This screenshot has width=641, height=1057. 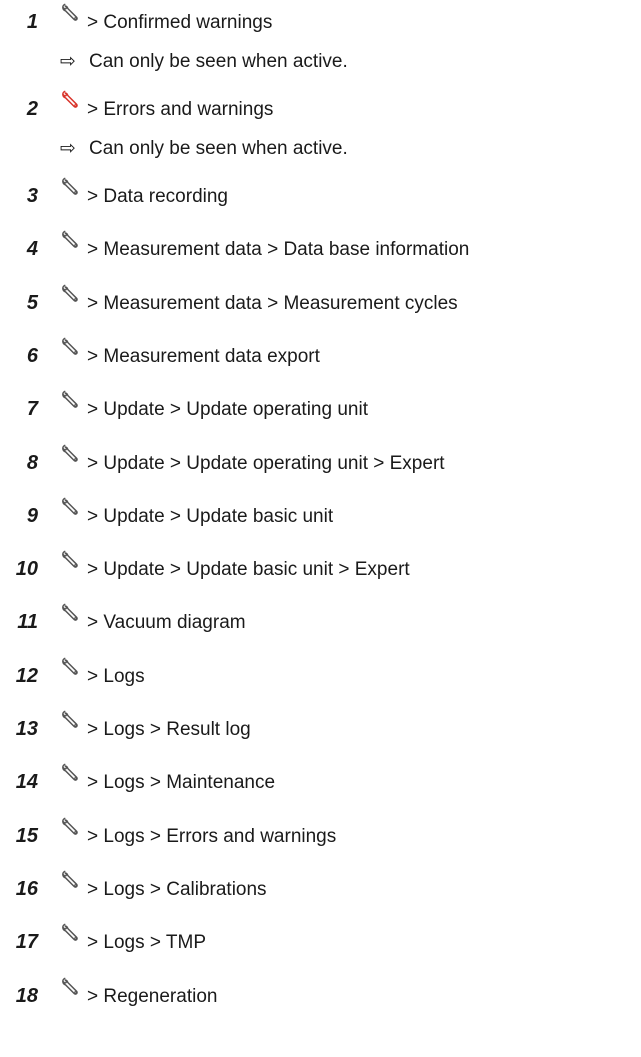 I want to click on menu-path: > Logs > Result log, so click(x=169, y=729).